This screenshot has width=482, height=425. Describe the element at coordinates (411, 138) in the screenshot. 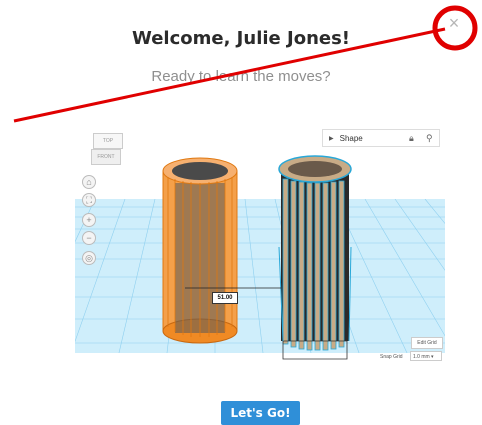

I see `lock-icon: 🔒︎` at that location.